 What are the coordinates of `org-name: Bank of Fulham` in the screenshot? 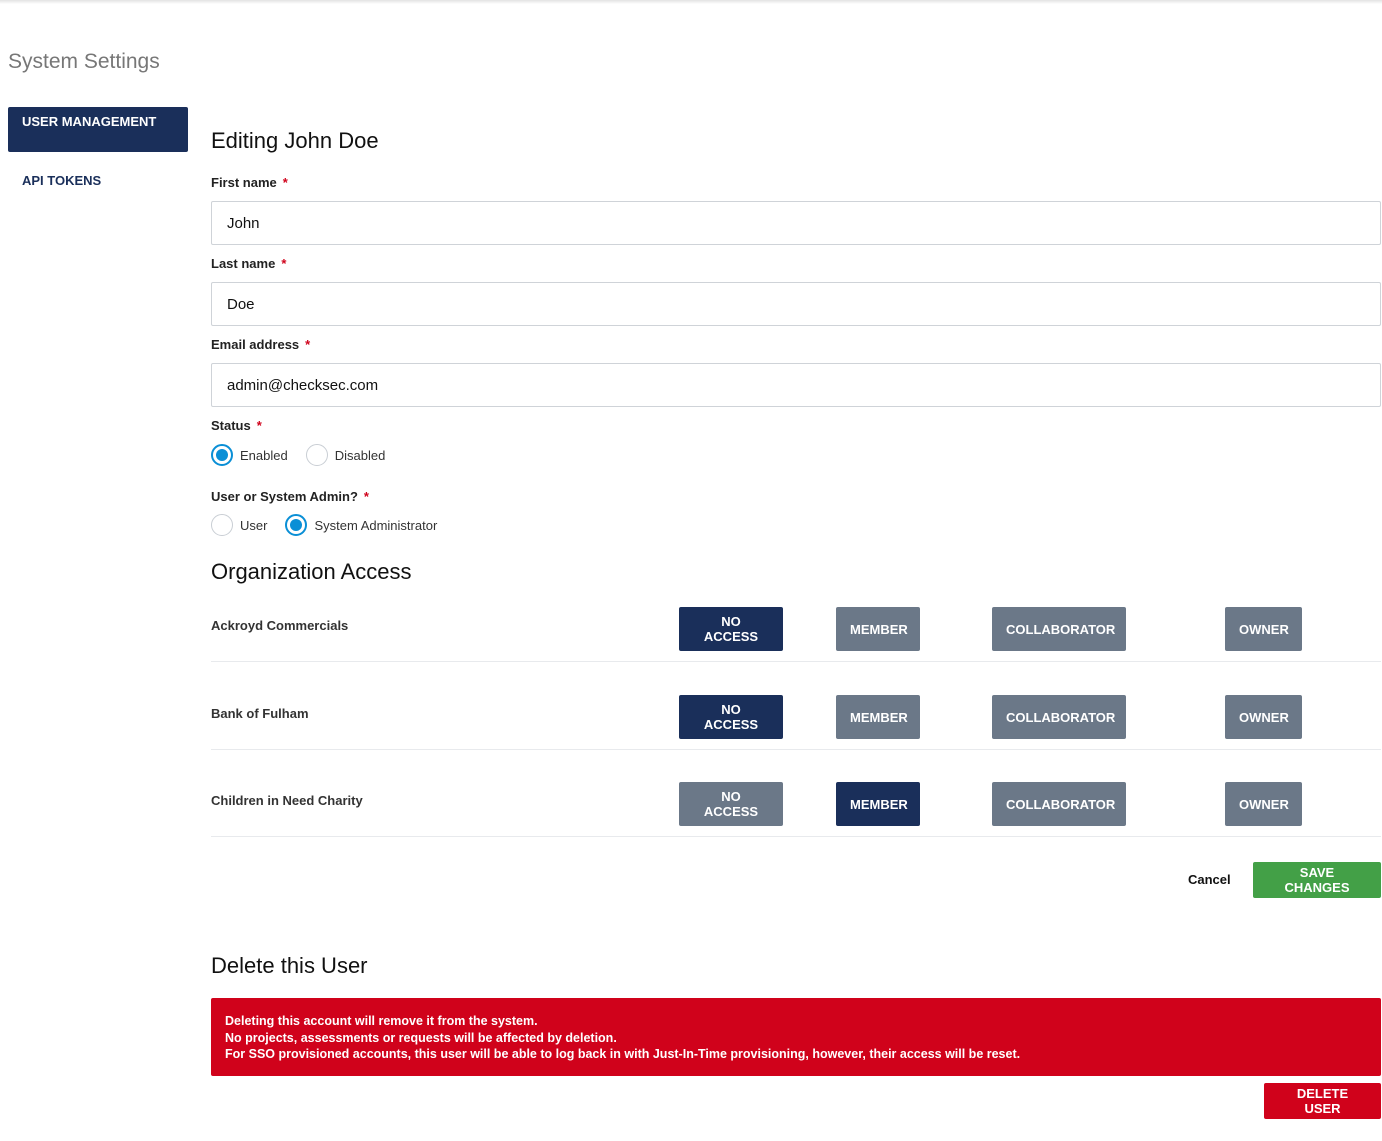 It's located at (260, 713).